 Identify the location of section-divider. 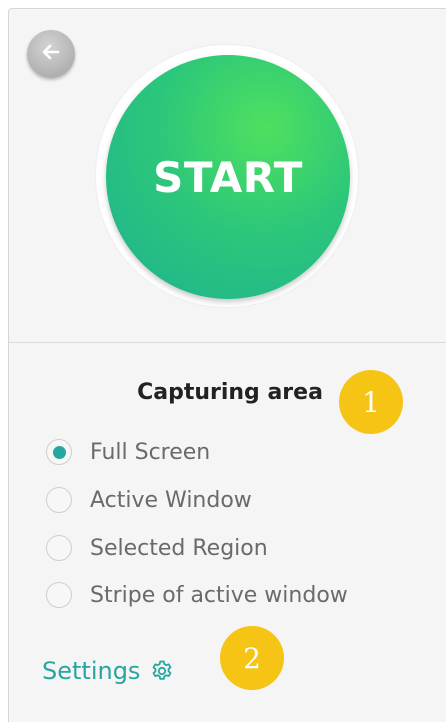
(227, 342).